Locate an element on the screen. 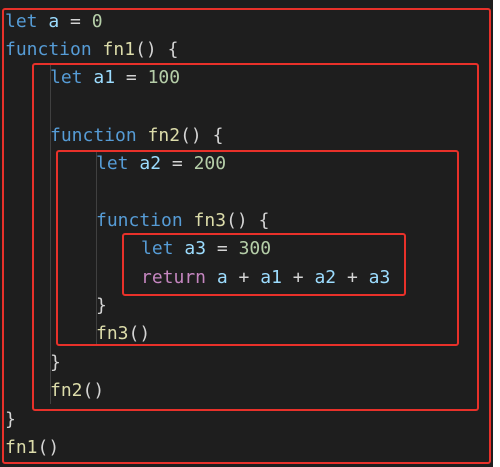  code-line-5: function fn2() { is located at coordinates (136, 136).